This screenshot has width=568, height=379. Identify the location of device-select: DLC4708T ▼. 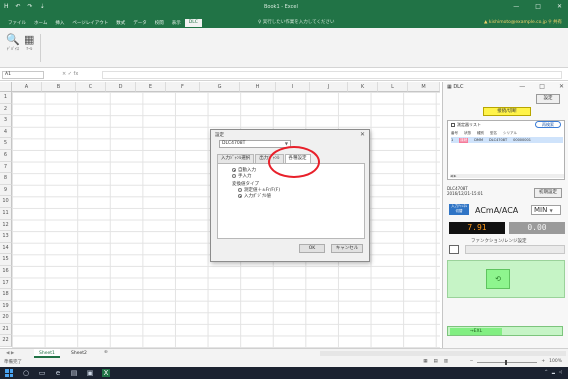
(255, 144).